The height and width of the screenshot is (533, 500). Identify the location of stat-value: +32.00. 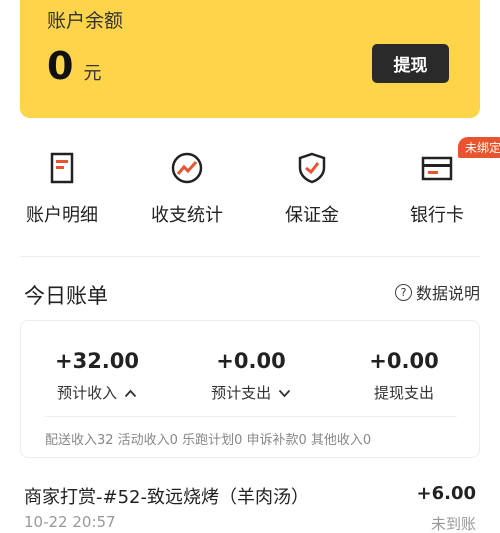
(97, 361).